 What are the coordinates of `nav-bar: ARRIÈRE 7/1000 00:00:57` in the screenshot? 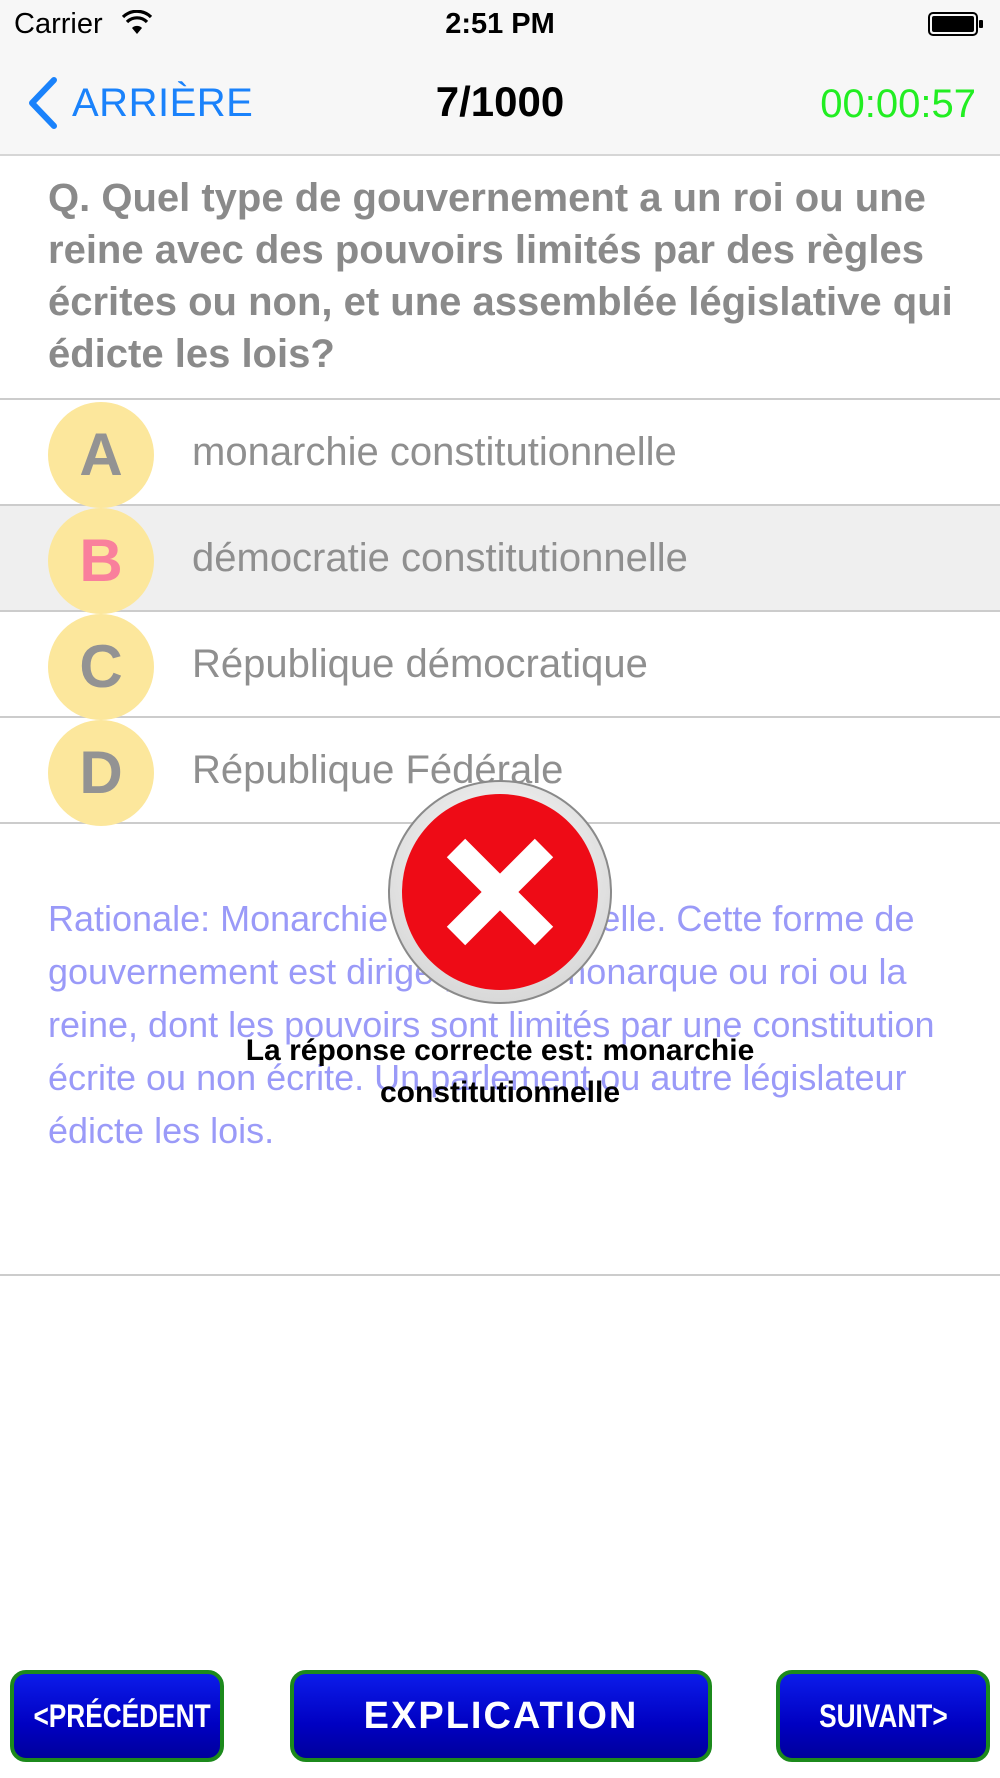 It's located at (500, 103).